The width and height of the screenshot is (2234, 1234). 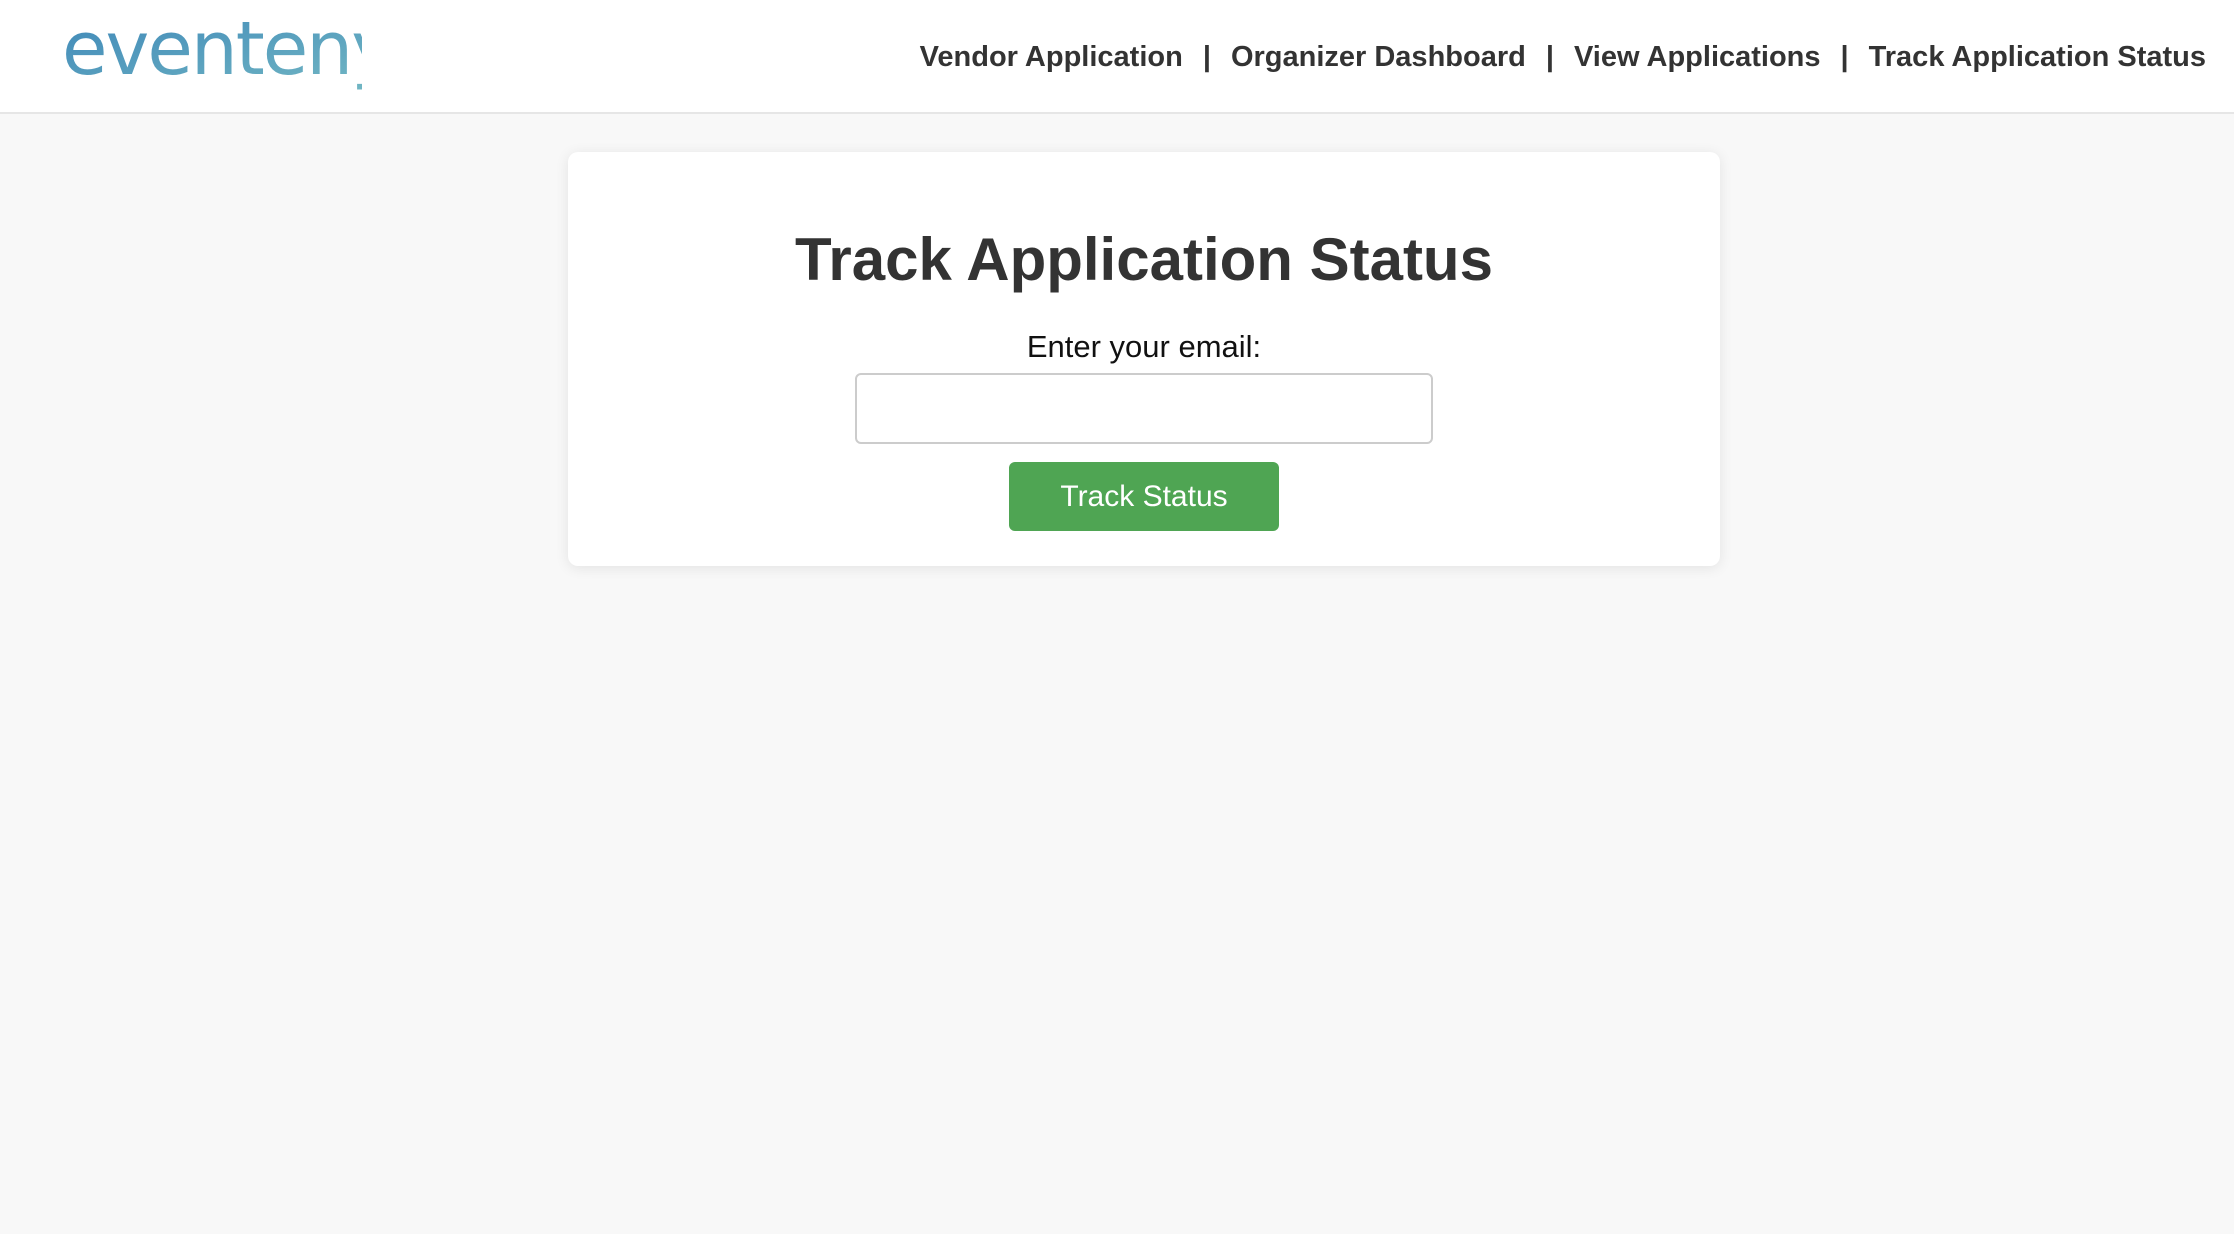 I want to click on email-input, so click(x=1144, y=408).